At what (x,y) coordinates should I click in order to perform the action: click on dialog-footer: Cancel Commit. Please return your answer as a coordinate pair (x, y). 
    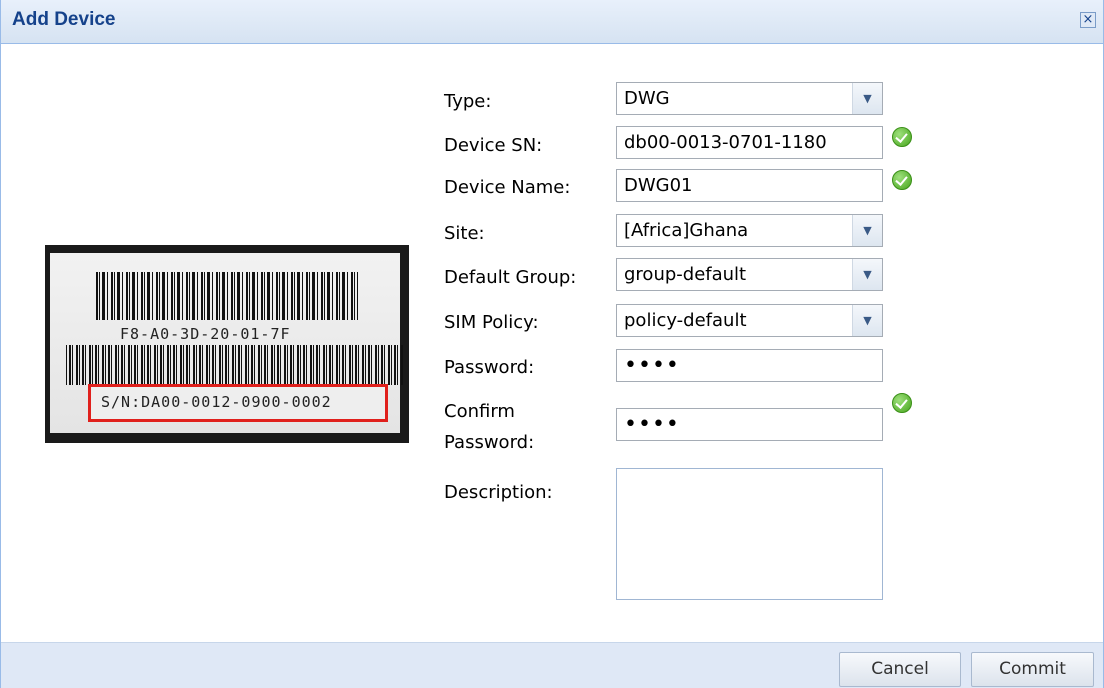
    Looking at the image, I should click on (552, 665).